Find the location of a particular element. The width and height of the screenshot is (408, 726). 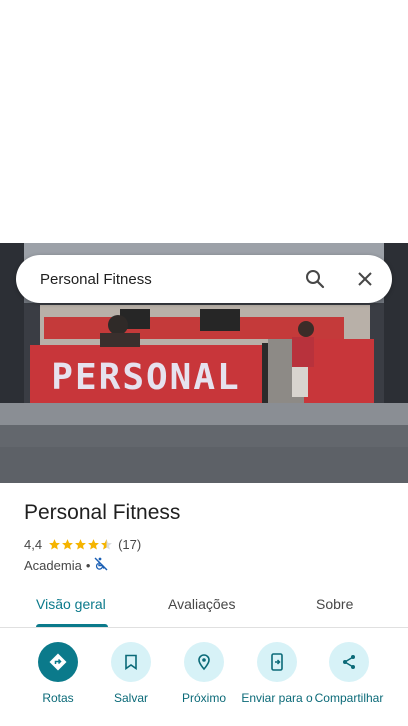

search-input: Personal Fitness is located at coordinates (171, 279).